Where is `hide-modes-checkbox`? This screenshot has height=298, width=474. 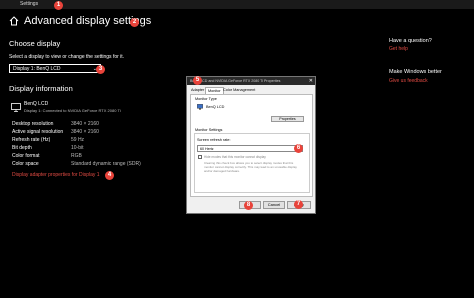
hide-modes-checkbox is located at coordinates (200, 157).